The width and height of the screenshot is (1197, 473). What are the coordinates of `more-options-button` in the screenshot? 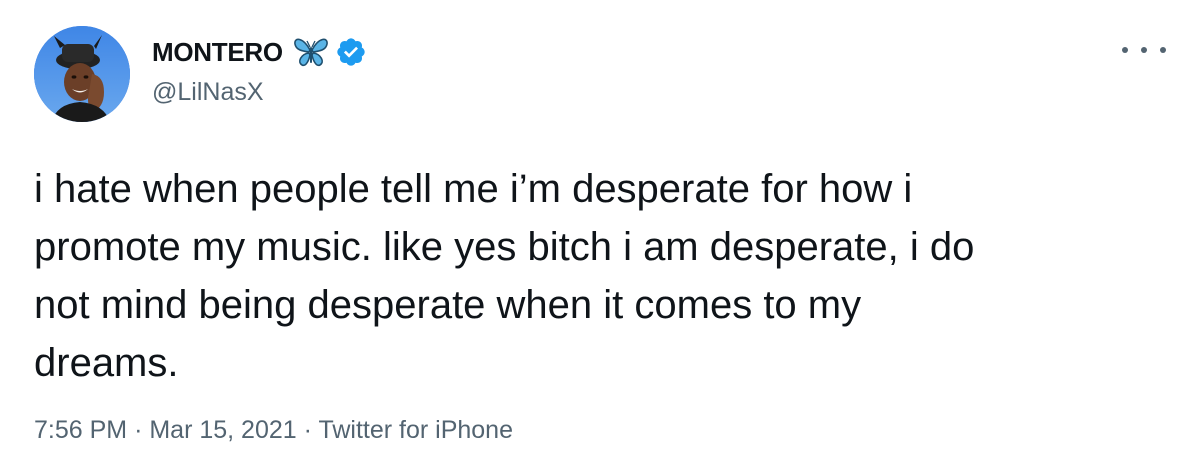 It's located at (1144, 50).